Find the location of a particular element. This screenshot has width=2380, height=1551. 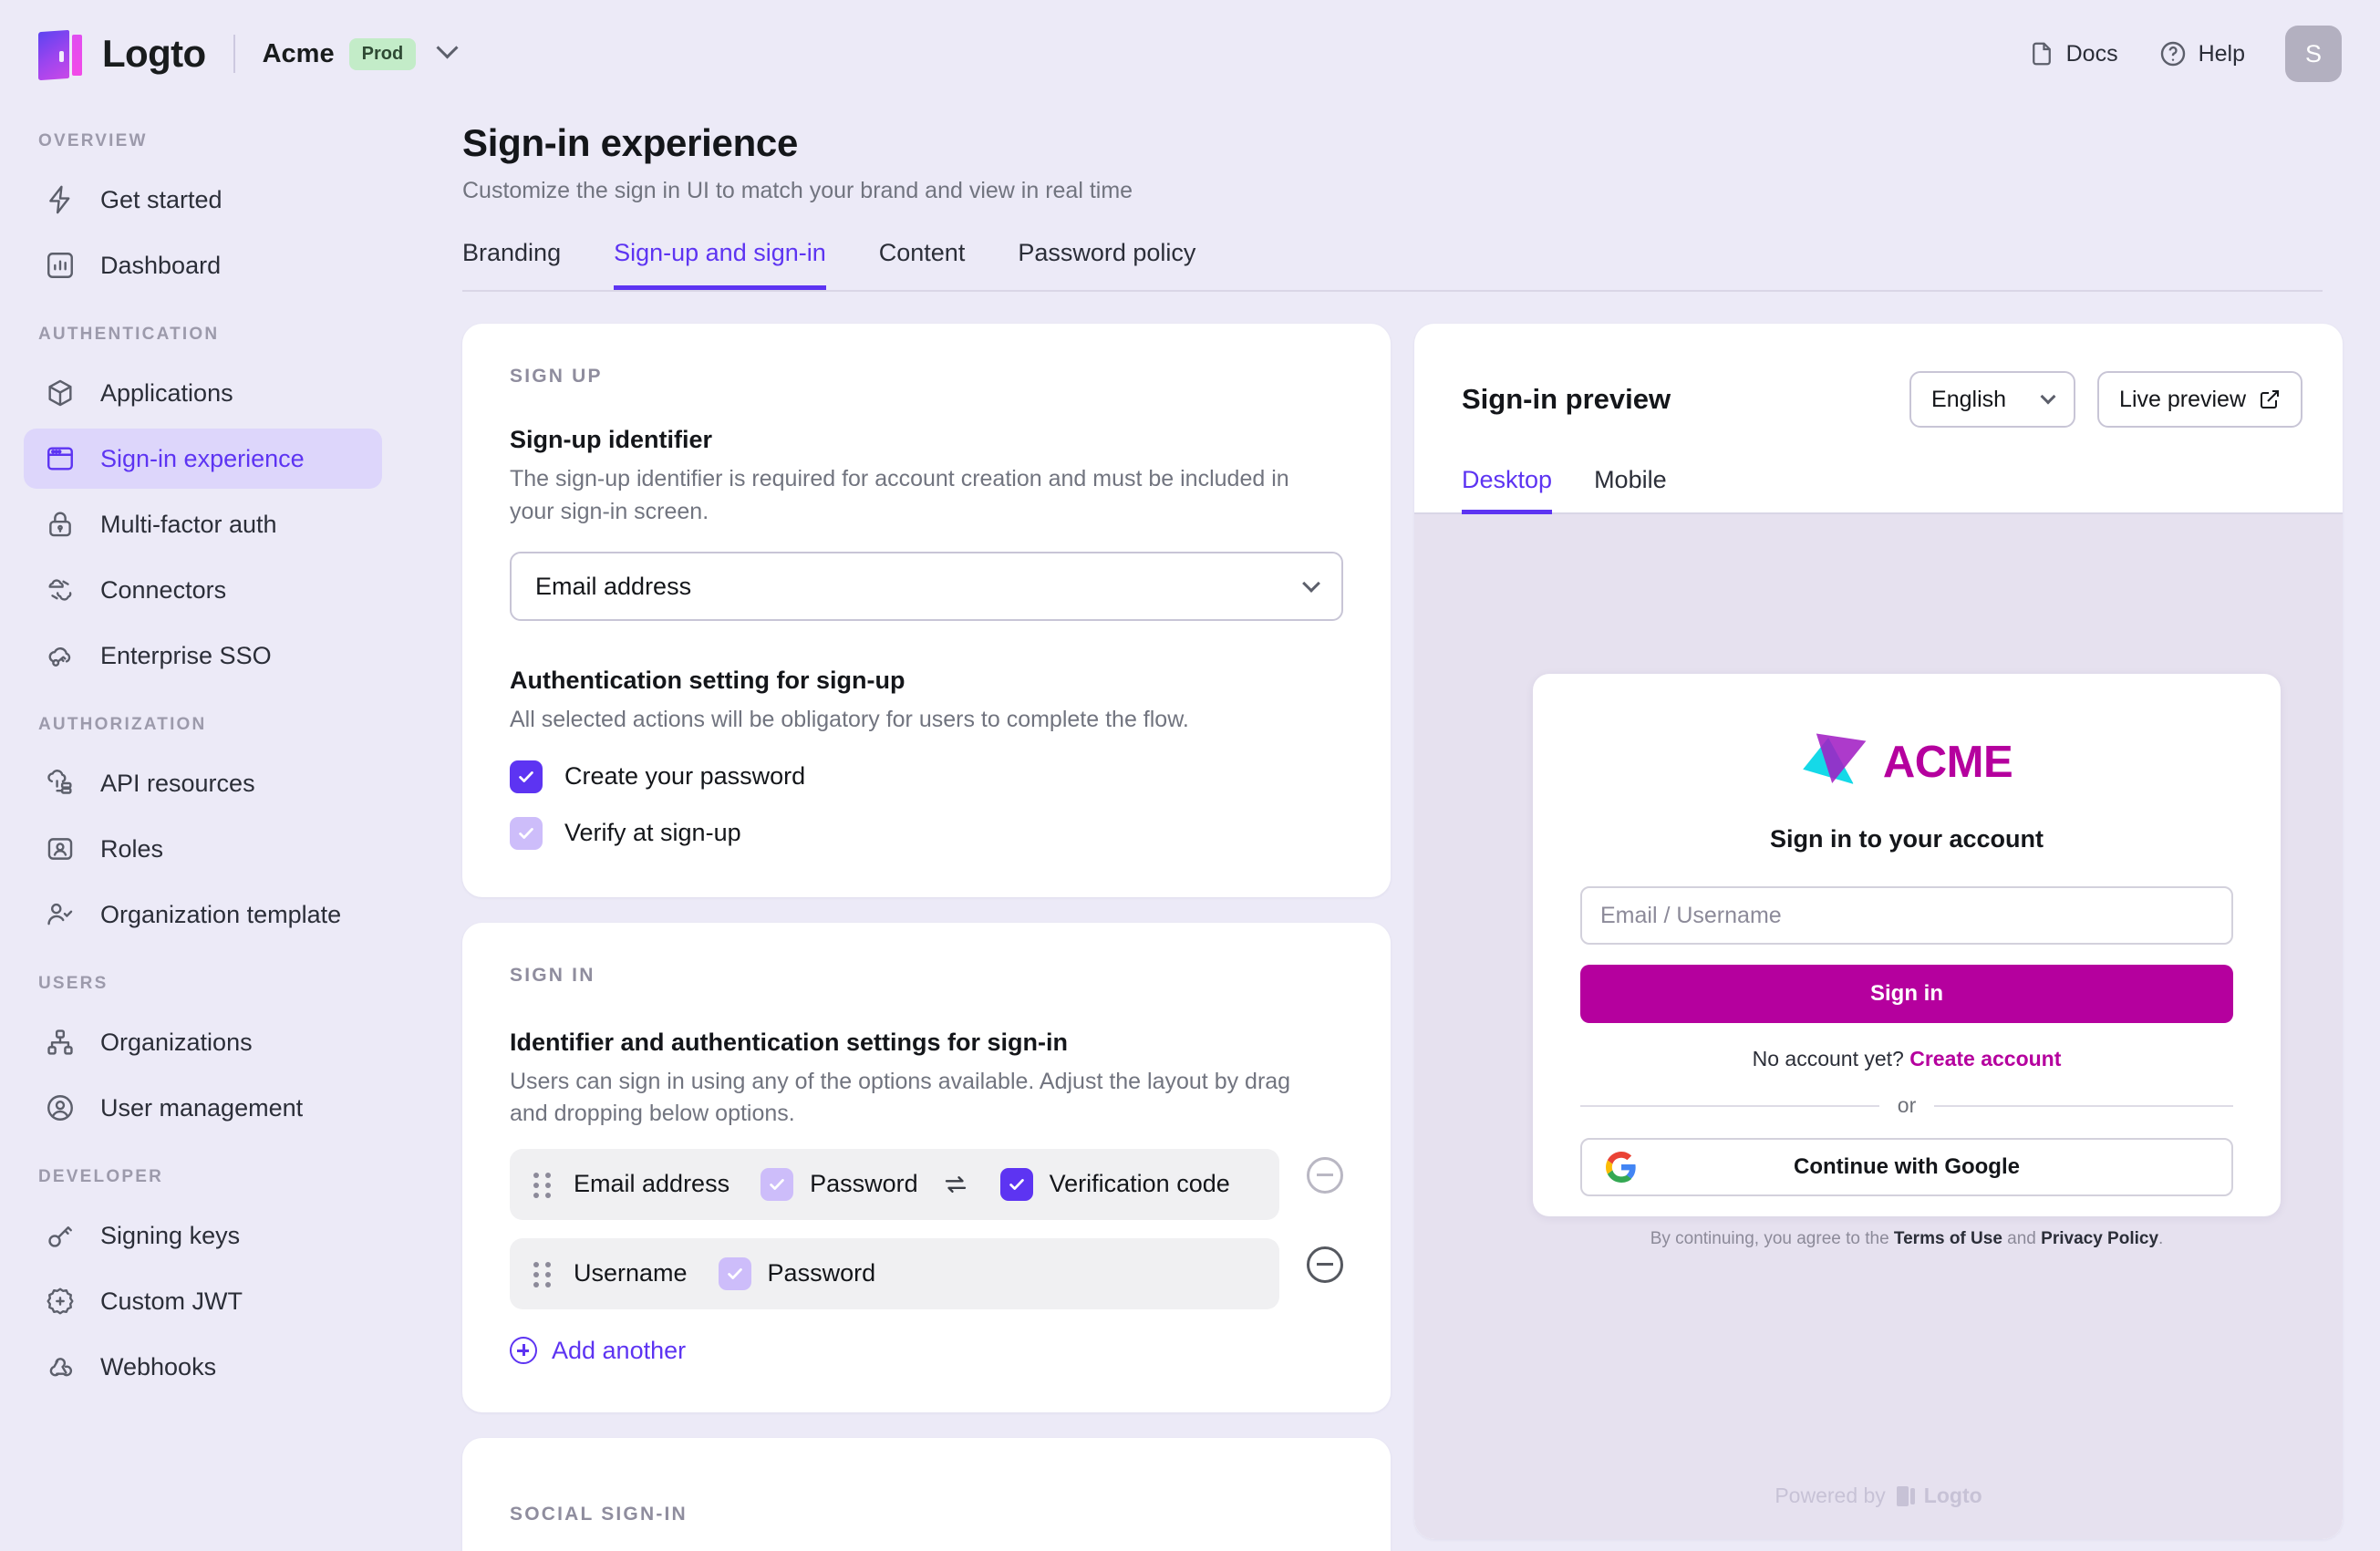

sidebar-item-label: Multi-factor auth is located at coordinates (189, 524).